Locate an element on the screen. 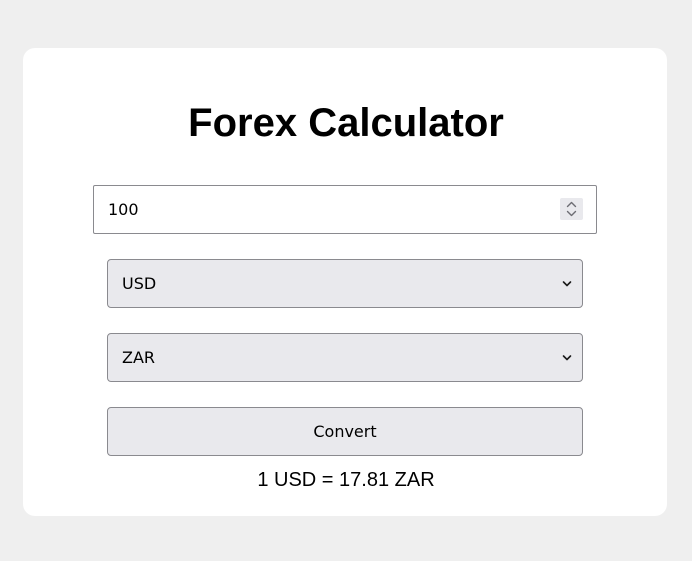 The width and height of the screenshot is (692, 561). to-currency-value: ZAR is located at coordinates (139, 357).